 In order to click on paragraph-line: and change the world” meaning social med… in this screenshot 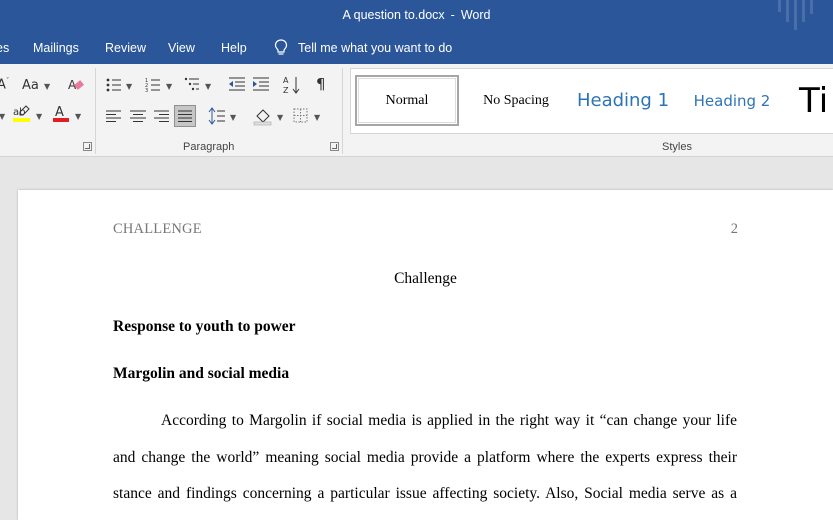, I will do `click(425, 457)`.